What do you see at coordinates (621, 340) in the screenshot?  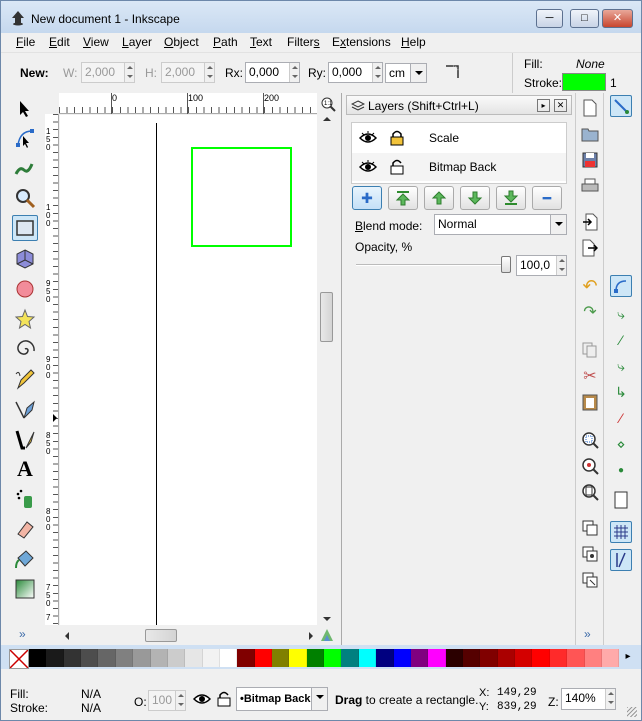 I see `snap-path-intersections-icon: ⁄` at bounding box center [621, 340].